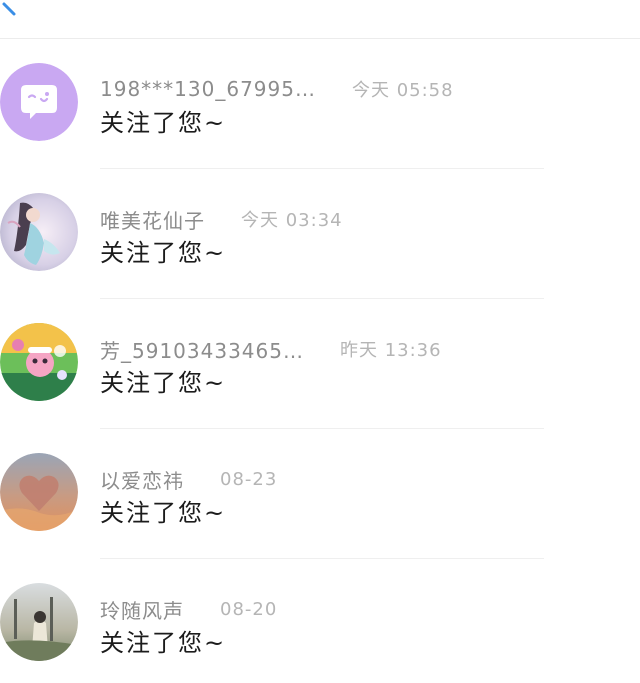  Describe the element at coordinates (188, 609) in the screenshot. I see `item-meta: 玲随风声 08-20` at that location.